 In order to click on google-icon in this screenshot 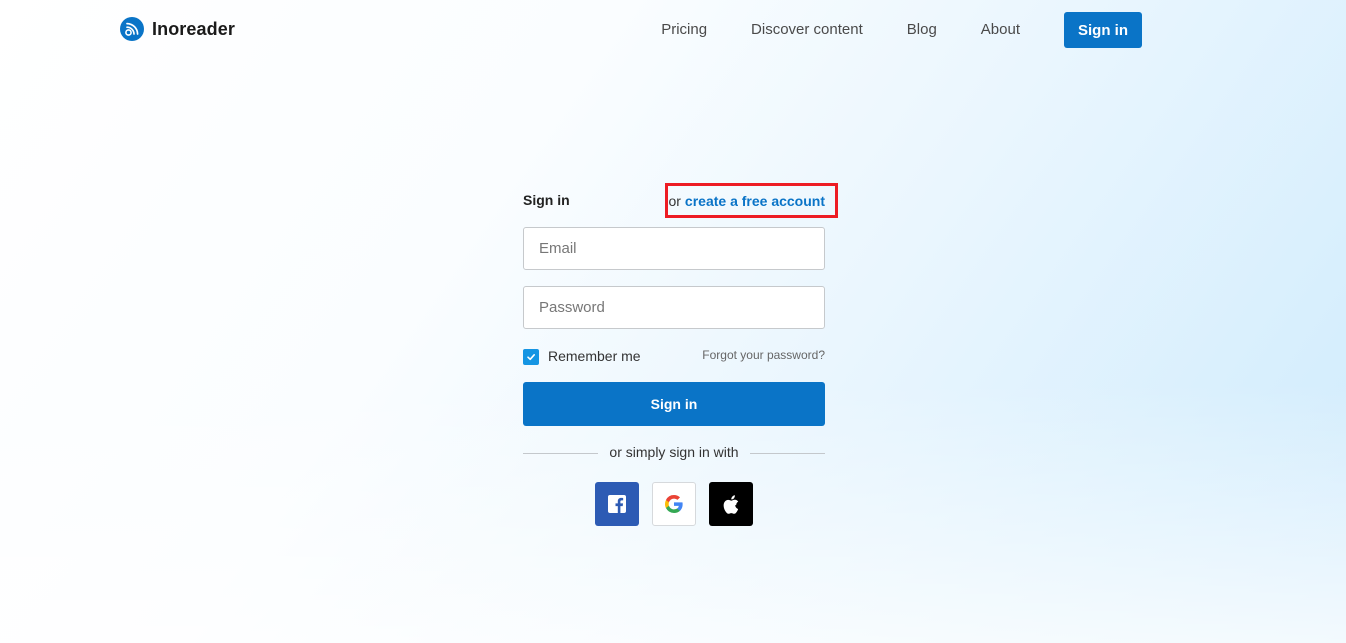, I will do `click(674, 504)`.